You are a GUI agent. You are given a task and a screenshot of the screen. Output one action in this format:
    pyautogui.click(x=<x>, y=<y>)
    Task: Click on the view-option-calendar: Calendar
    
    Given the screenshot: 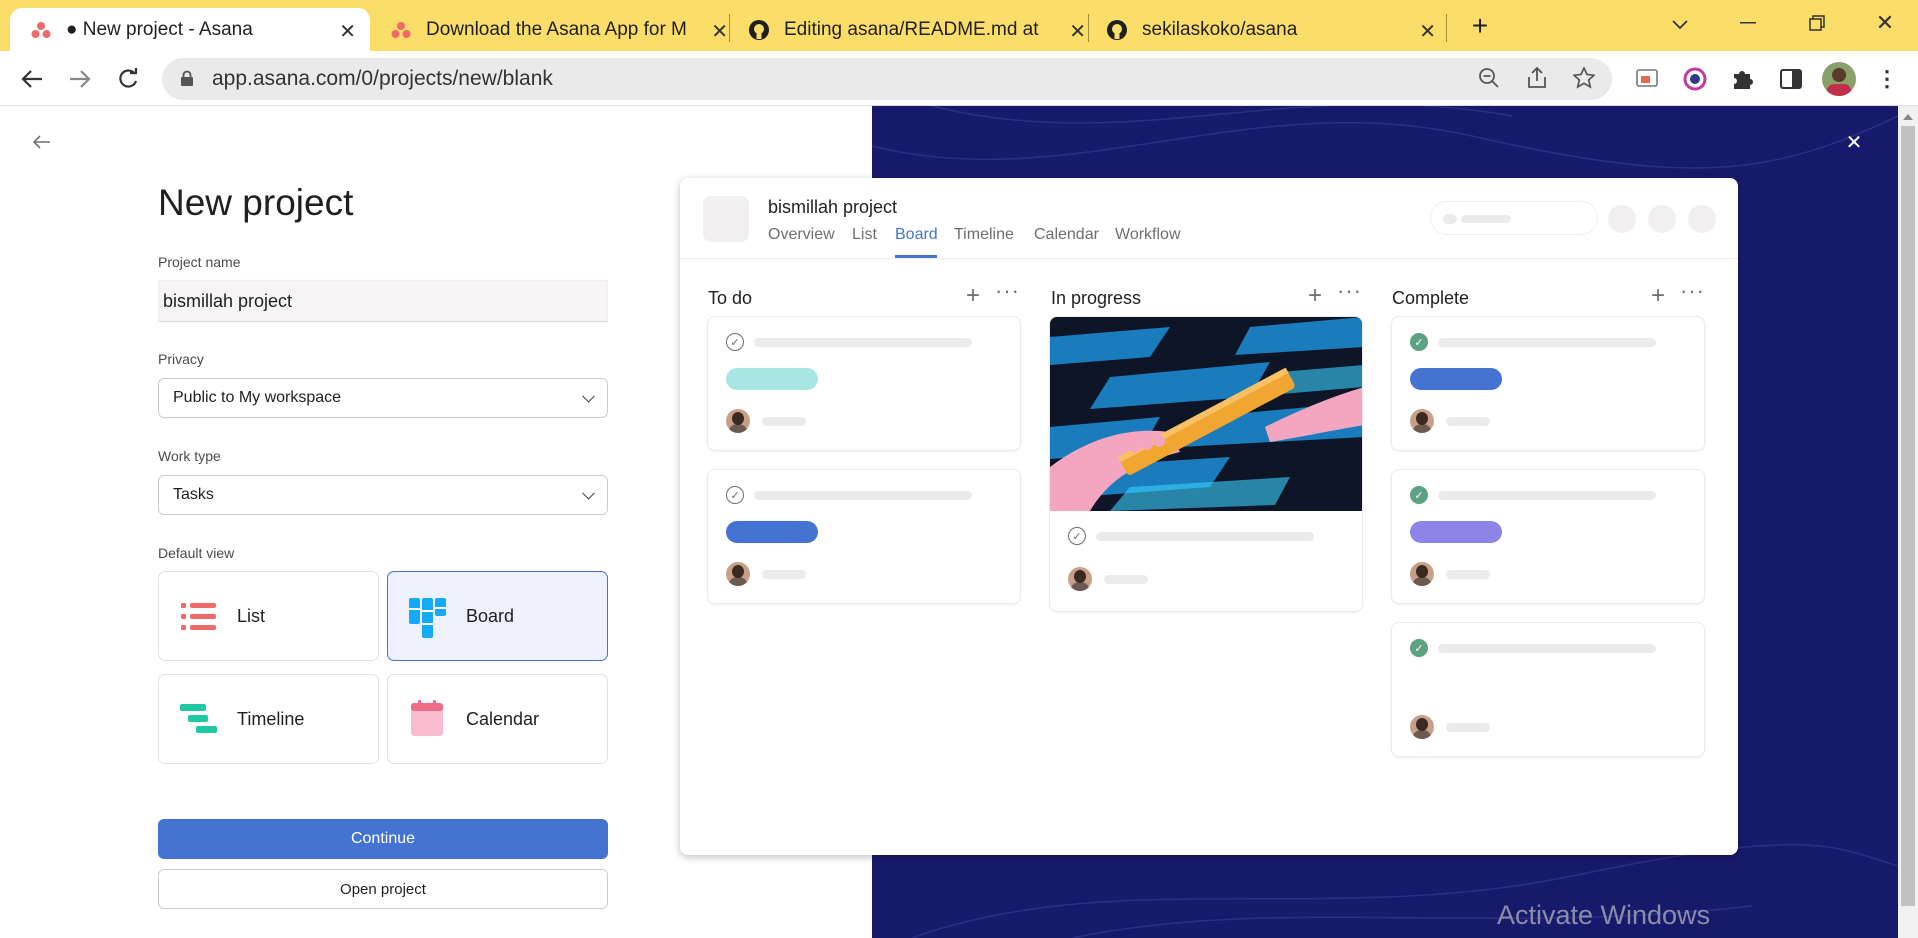 What is the action you would take?
    pyautogui.click(x=497, y=719)
    